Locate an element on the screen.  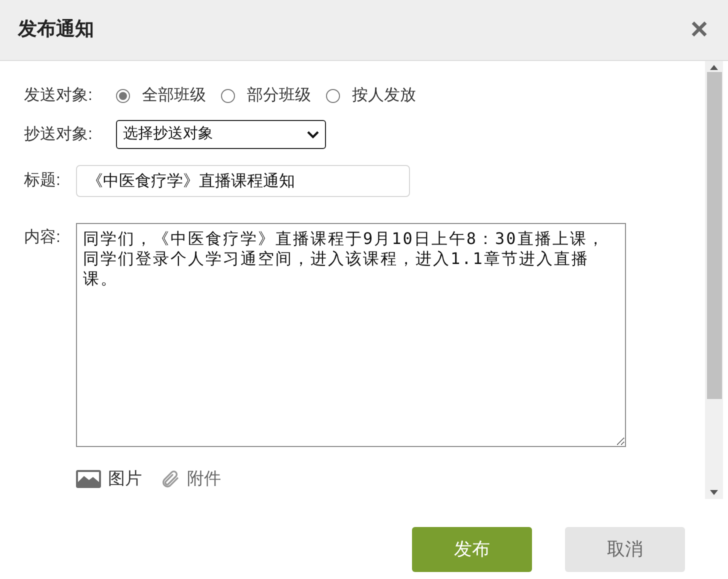
radio-label: 按人发放 is located at coordinates (384, 96).